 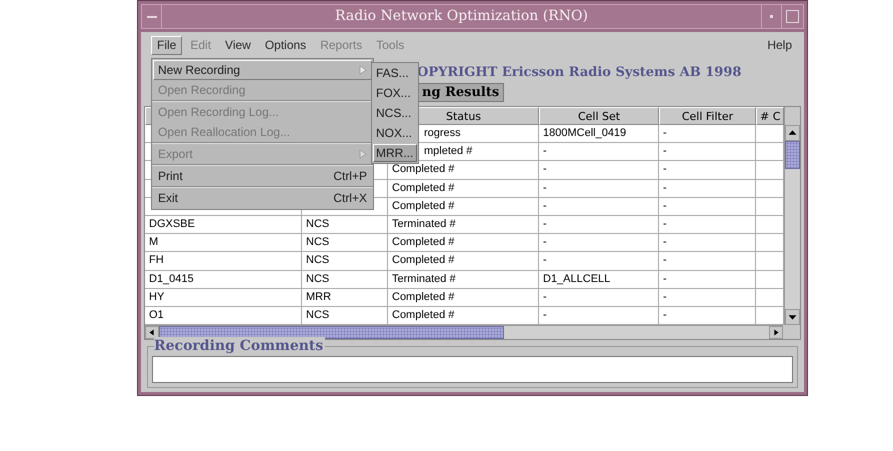 I want to click on table-cell: FH, so click(x=223, y=261).